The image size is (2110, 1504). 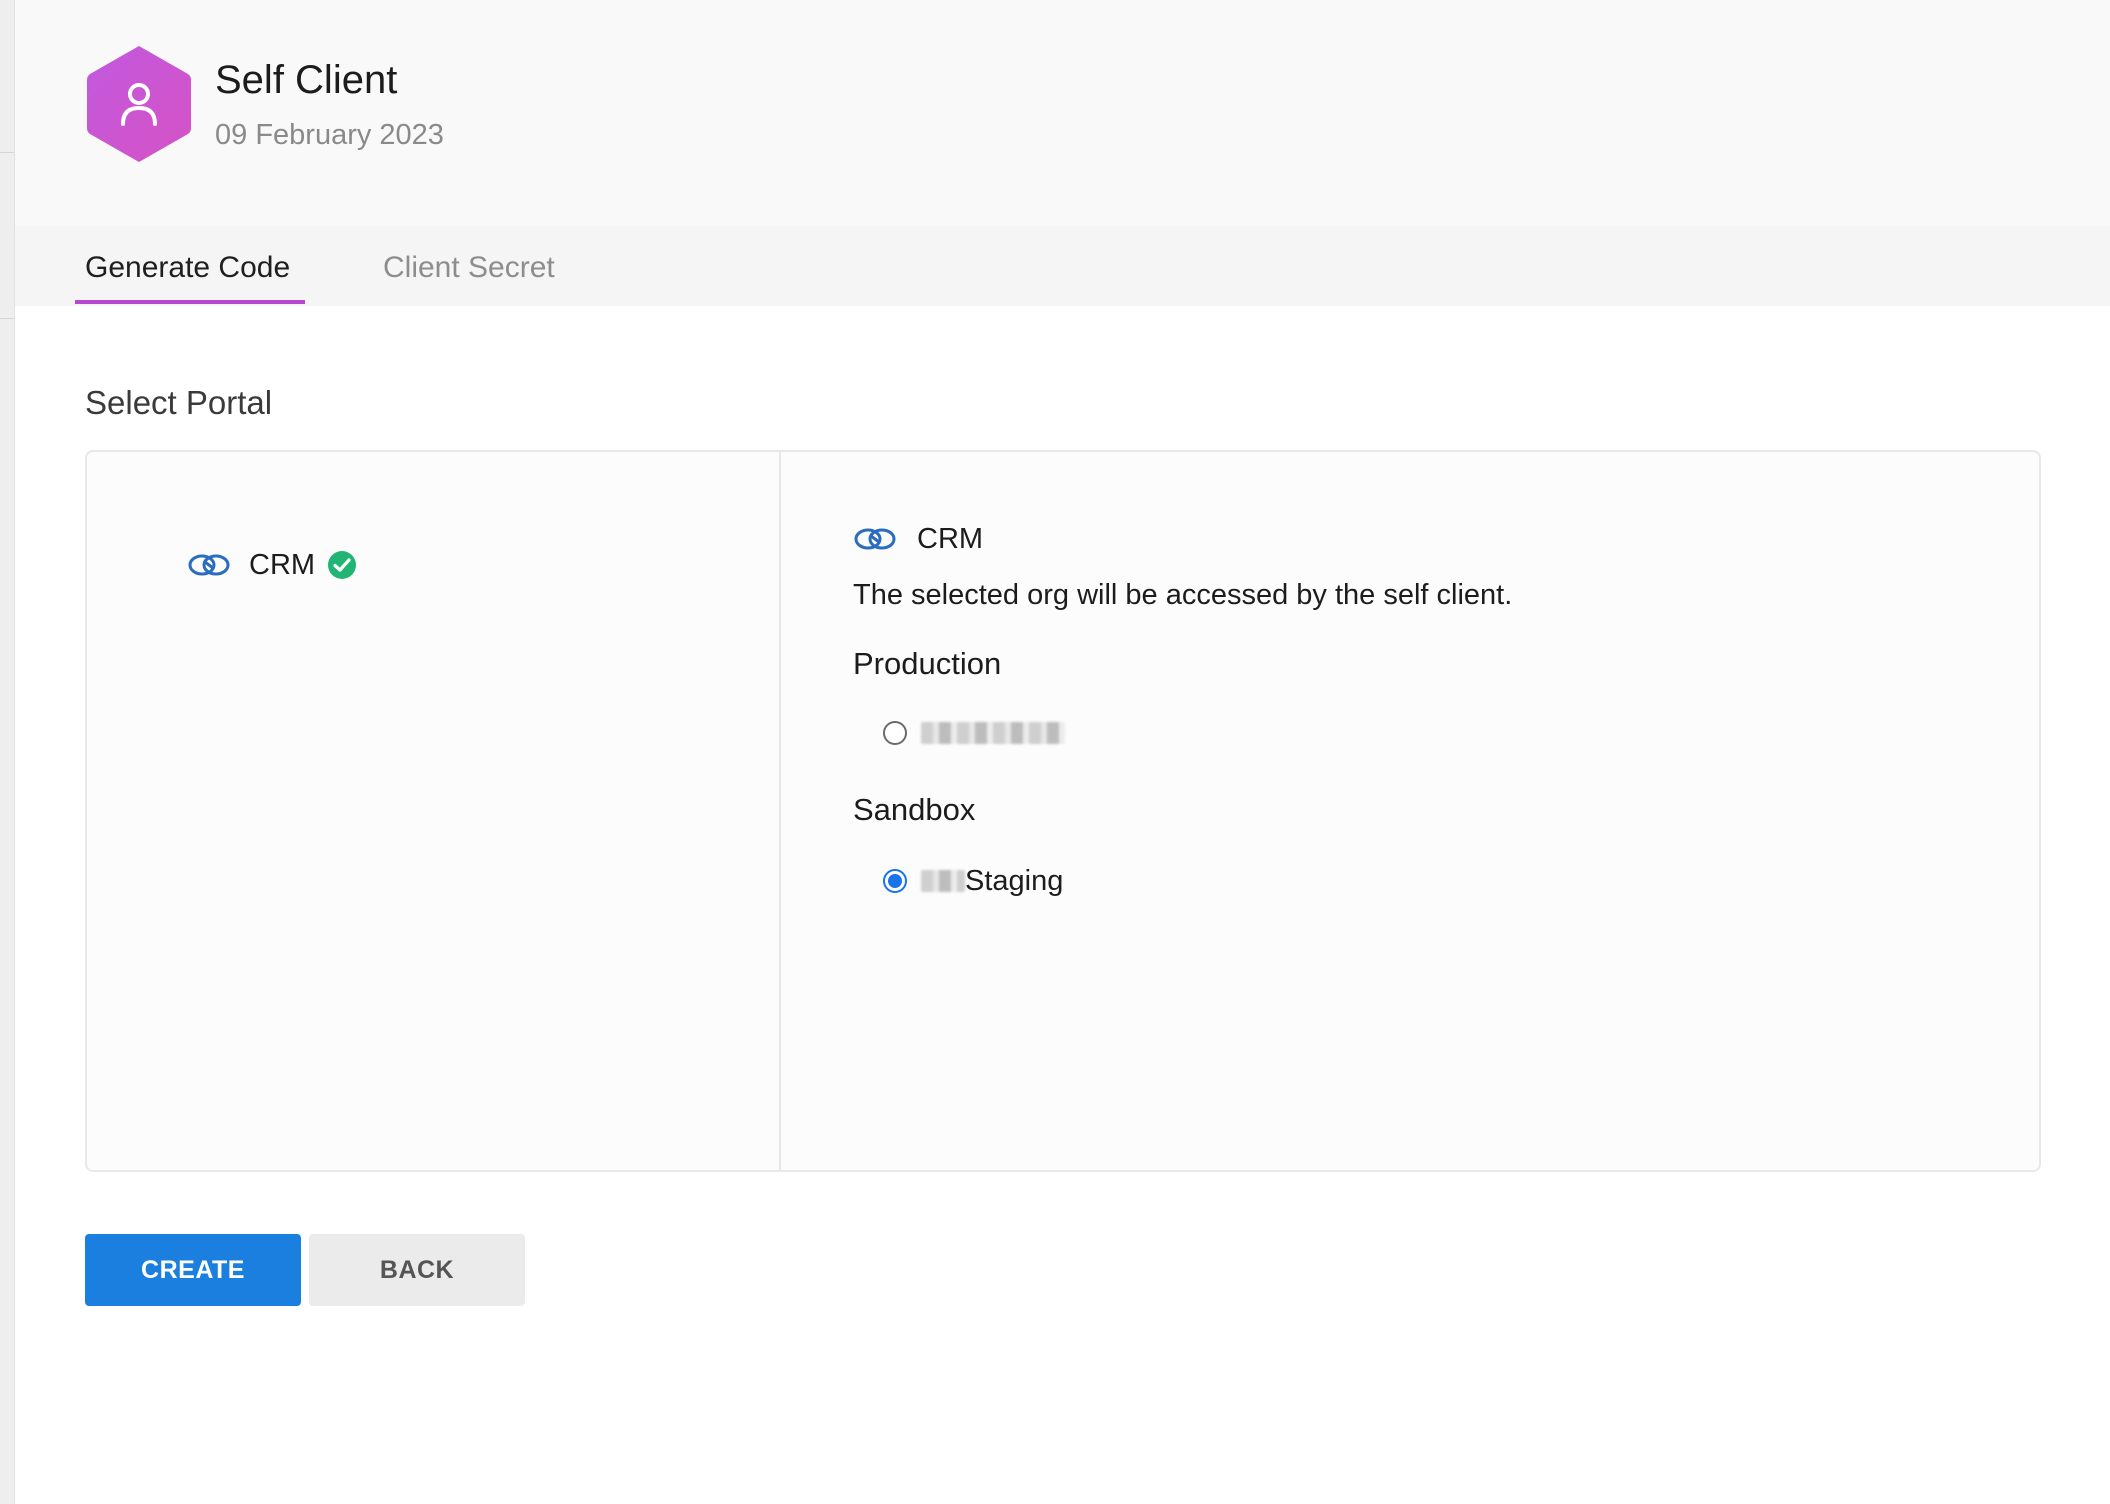 What do you see at coordinates (895, 881) in the screenshot?
I see `radio-sandbox-org` at bounding box center [895, 881].